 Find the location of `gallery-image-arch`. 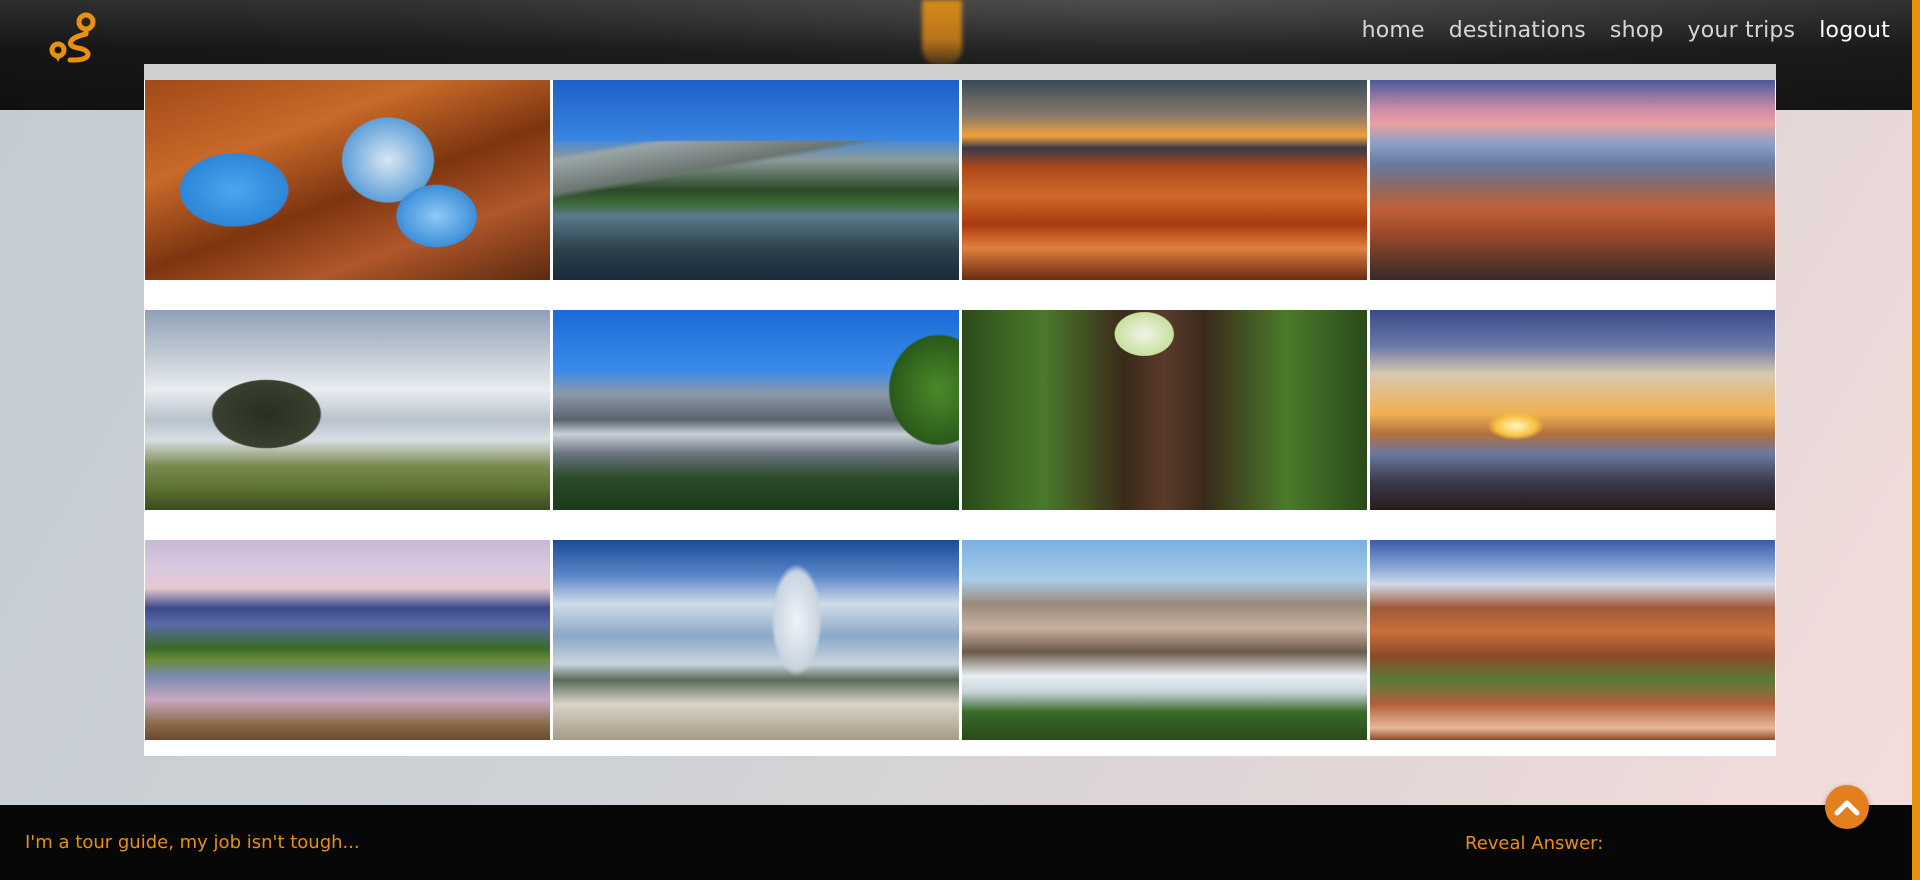

gallery-image-arch is located at coordinates (348, 180).